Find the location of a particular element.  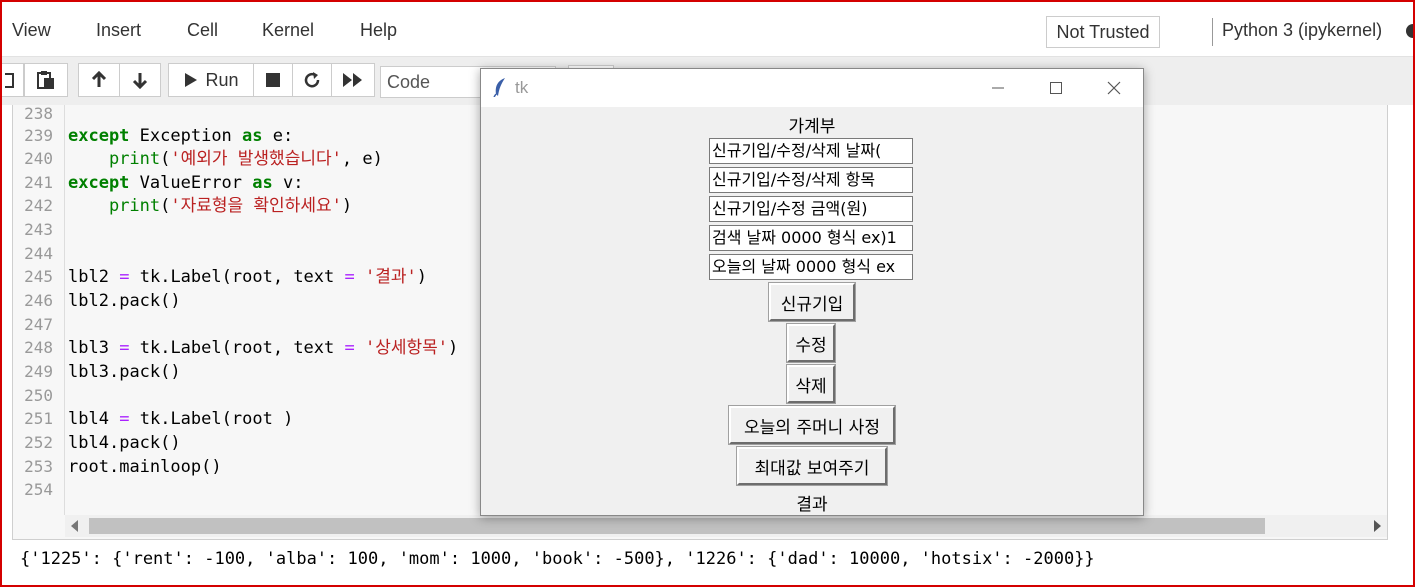

line-number: 253 is located at coordinates (38, 466).